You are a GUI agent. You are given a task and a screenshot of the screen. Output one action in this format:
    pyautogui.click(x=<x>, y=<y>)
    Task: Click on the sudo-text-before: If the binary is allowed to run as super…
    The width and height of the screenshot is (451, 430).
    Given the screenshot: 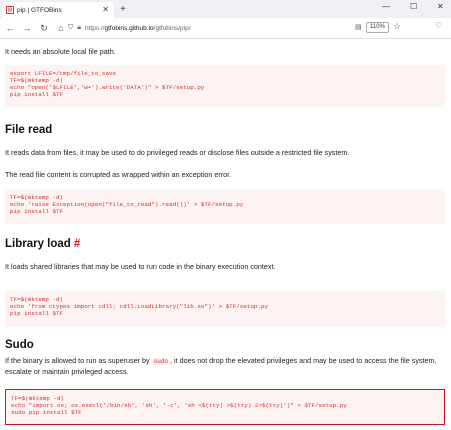 What is the action you would take?
    pyautogui.click(x=78, y=360)
    